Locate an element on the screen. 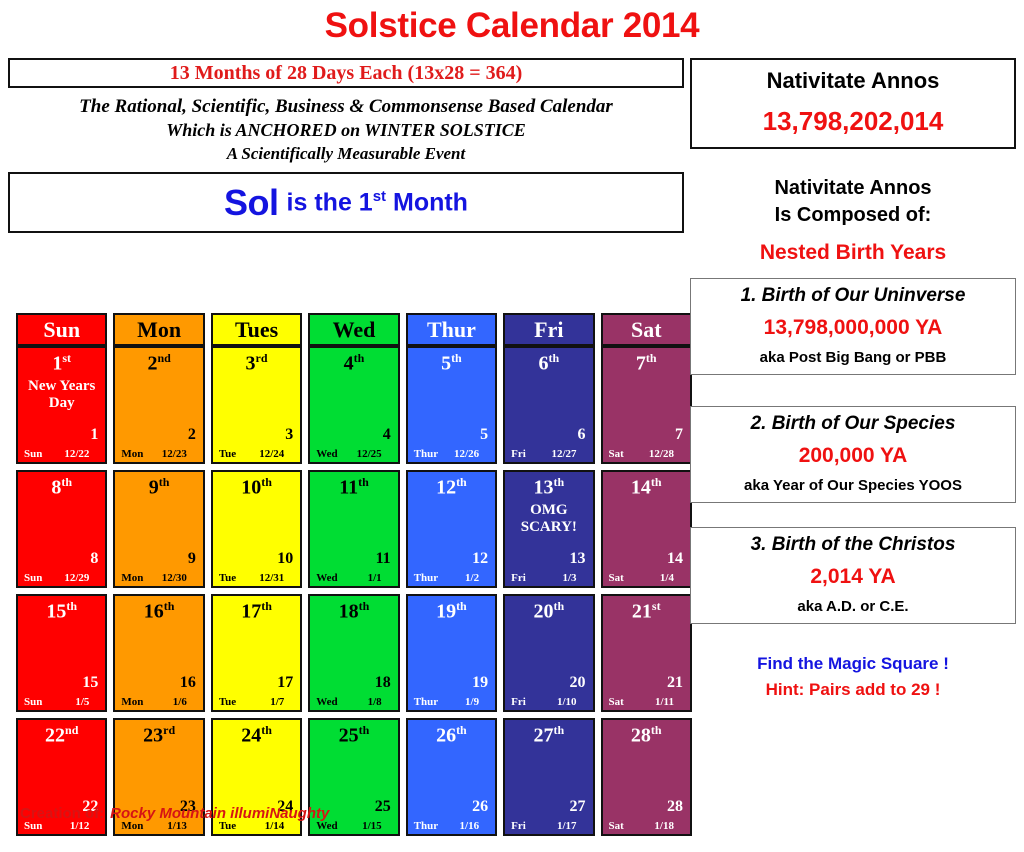 The width and height of the screenshot is (1024, 852). day-cell-27: 27th 27 Fri 1/17 is located at coordinates (549, 777).